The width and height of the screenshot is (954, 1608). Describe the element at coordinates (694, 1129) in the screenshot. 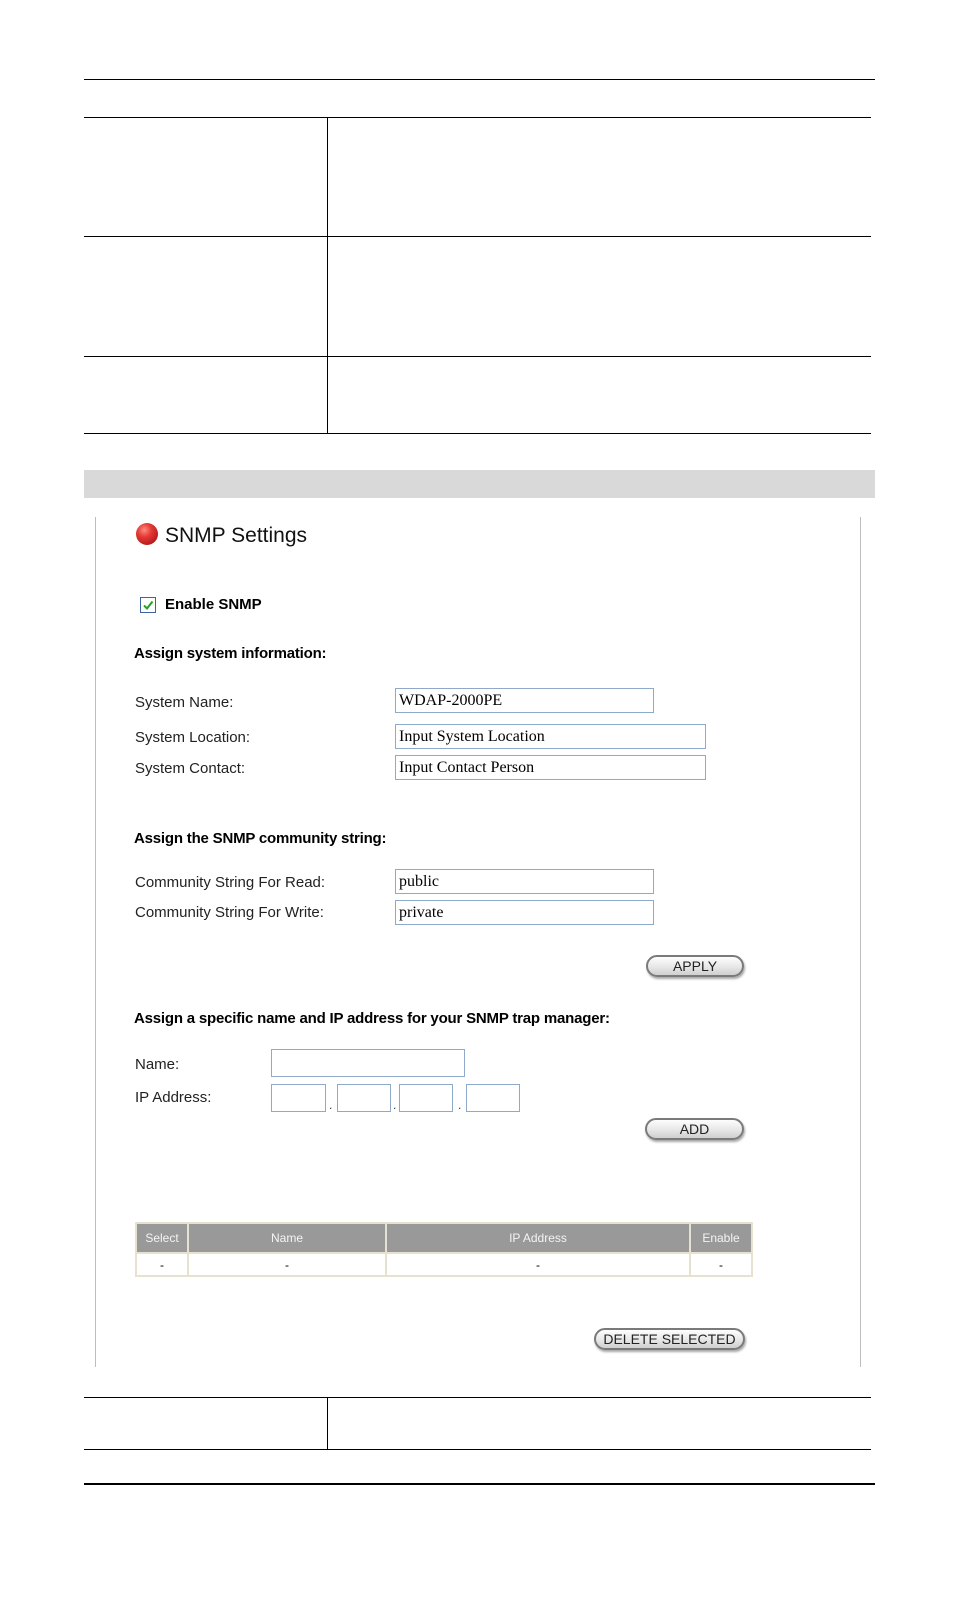

I see `add-button: ADD` at that location.